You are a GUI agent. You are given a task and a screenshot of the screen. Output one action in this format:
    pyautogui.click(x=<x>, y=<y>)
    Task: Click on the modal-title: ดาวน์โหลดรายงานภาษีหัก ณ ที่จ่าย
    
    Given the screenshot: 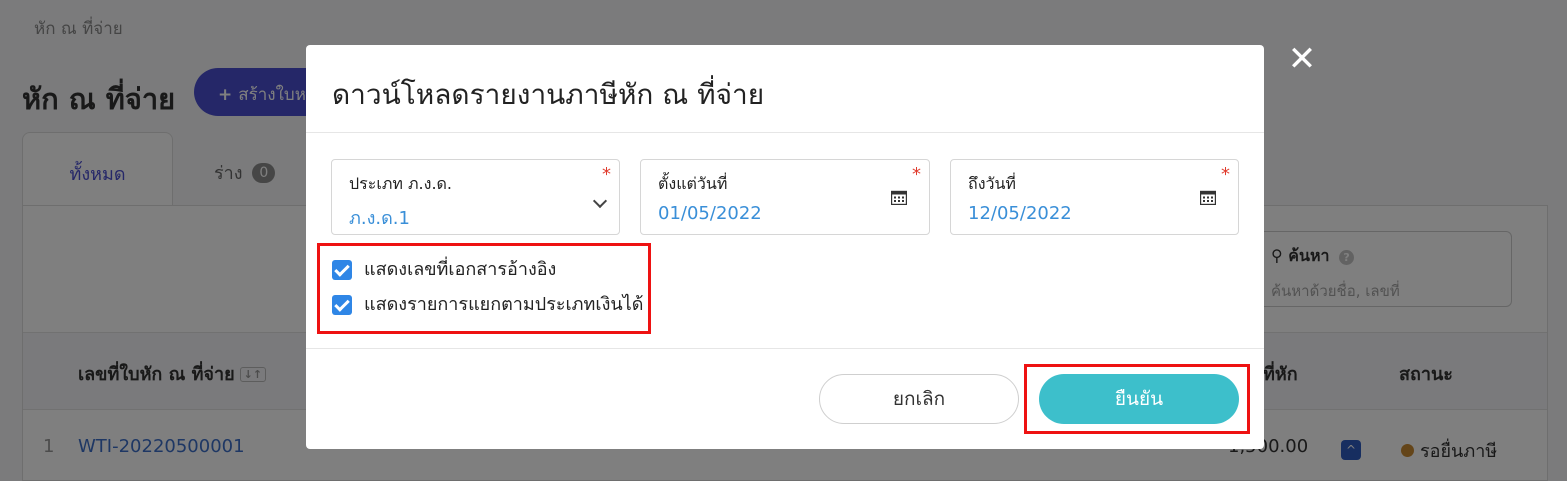 What is the action you would take?
    pyautogui.click(x=548, y=94)
    